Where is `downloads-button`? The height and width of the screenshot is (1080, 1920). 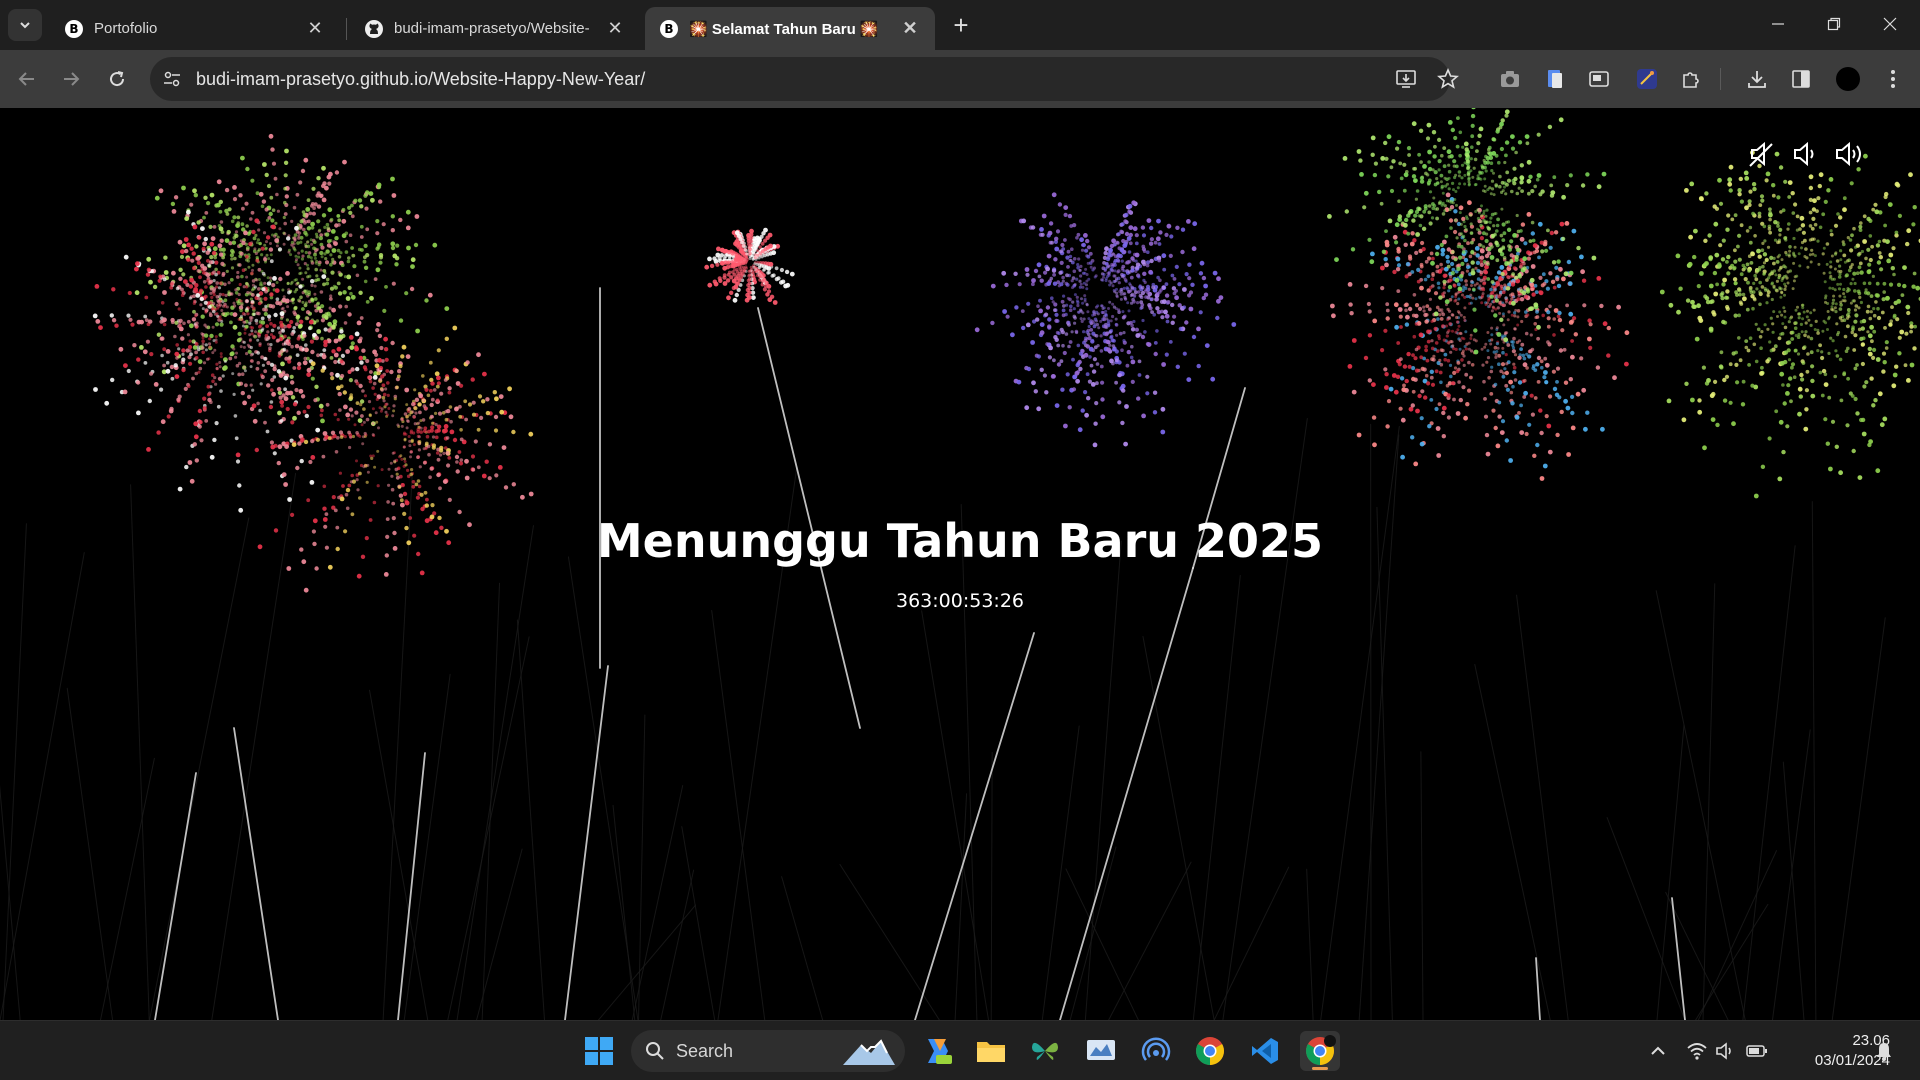
downloads-button is located at coordinates (1757, 79).